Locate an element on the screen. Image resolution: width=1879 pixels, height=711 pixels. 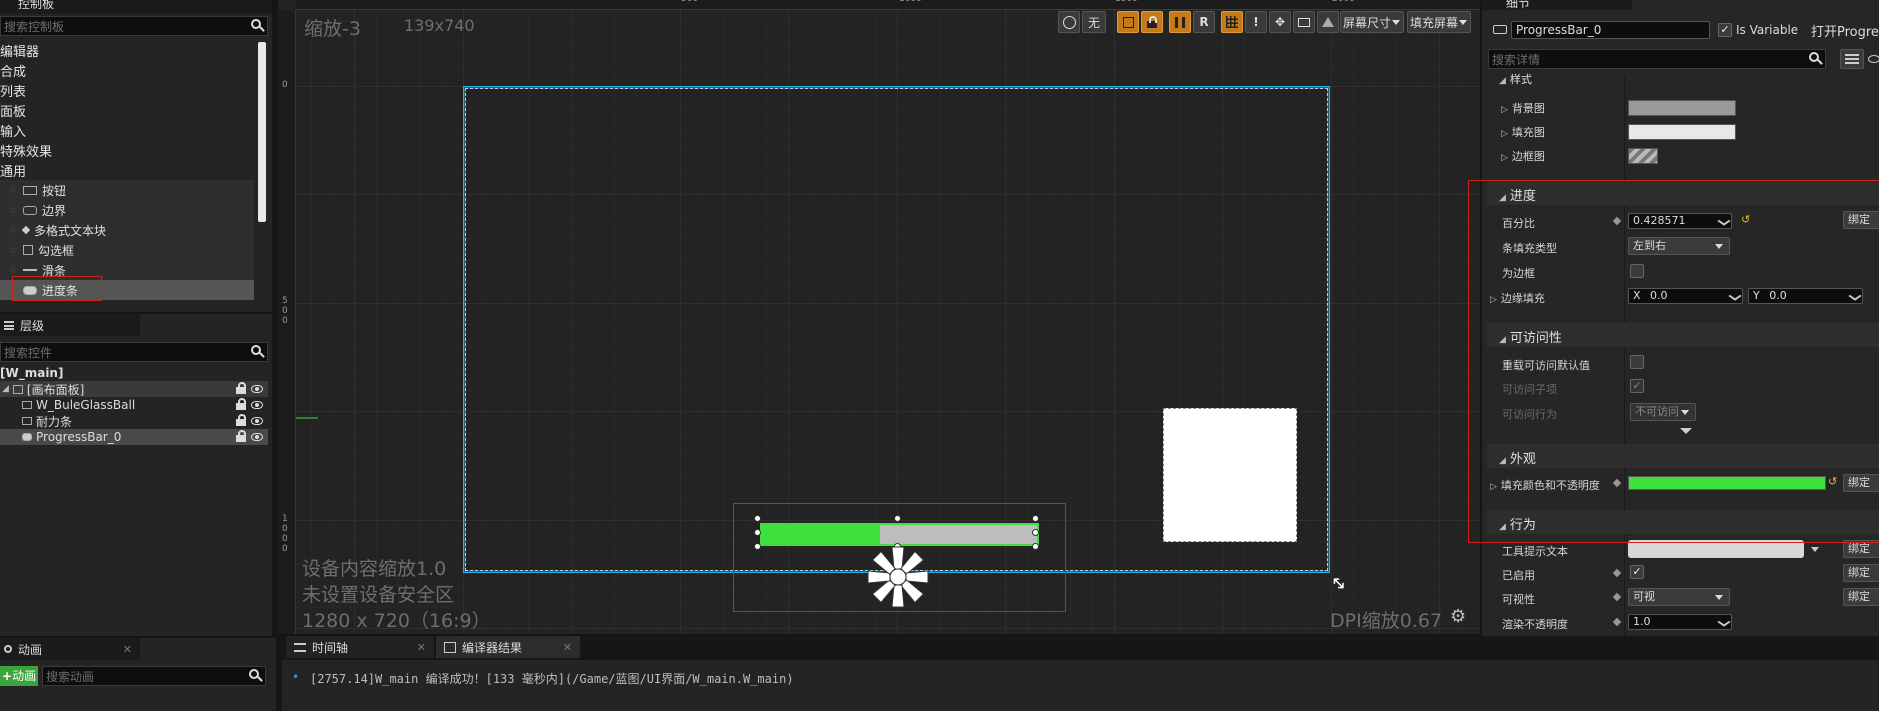
category-style: ◢ 样式 is located at coordinates (1683, 79).